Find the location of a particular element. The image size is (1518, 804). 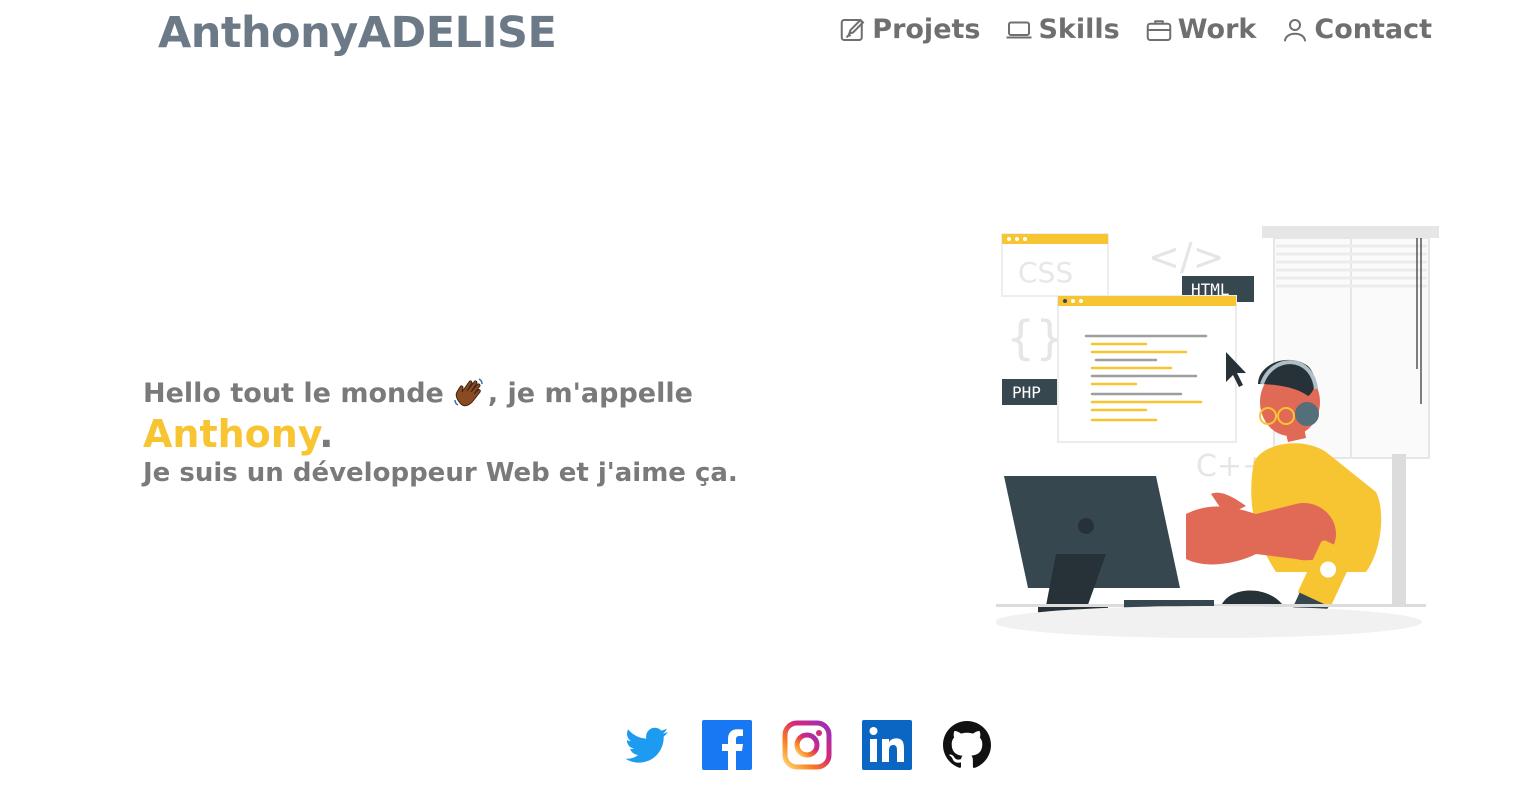

person-icon is located at coordinates (1295, 29).